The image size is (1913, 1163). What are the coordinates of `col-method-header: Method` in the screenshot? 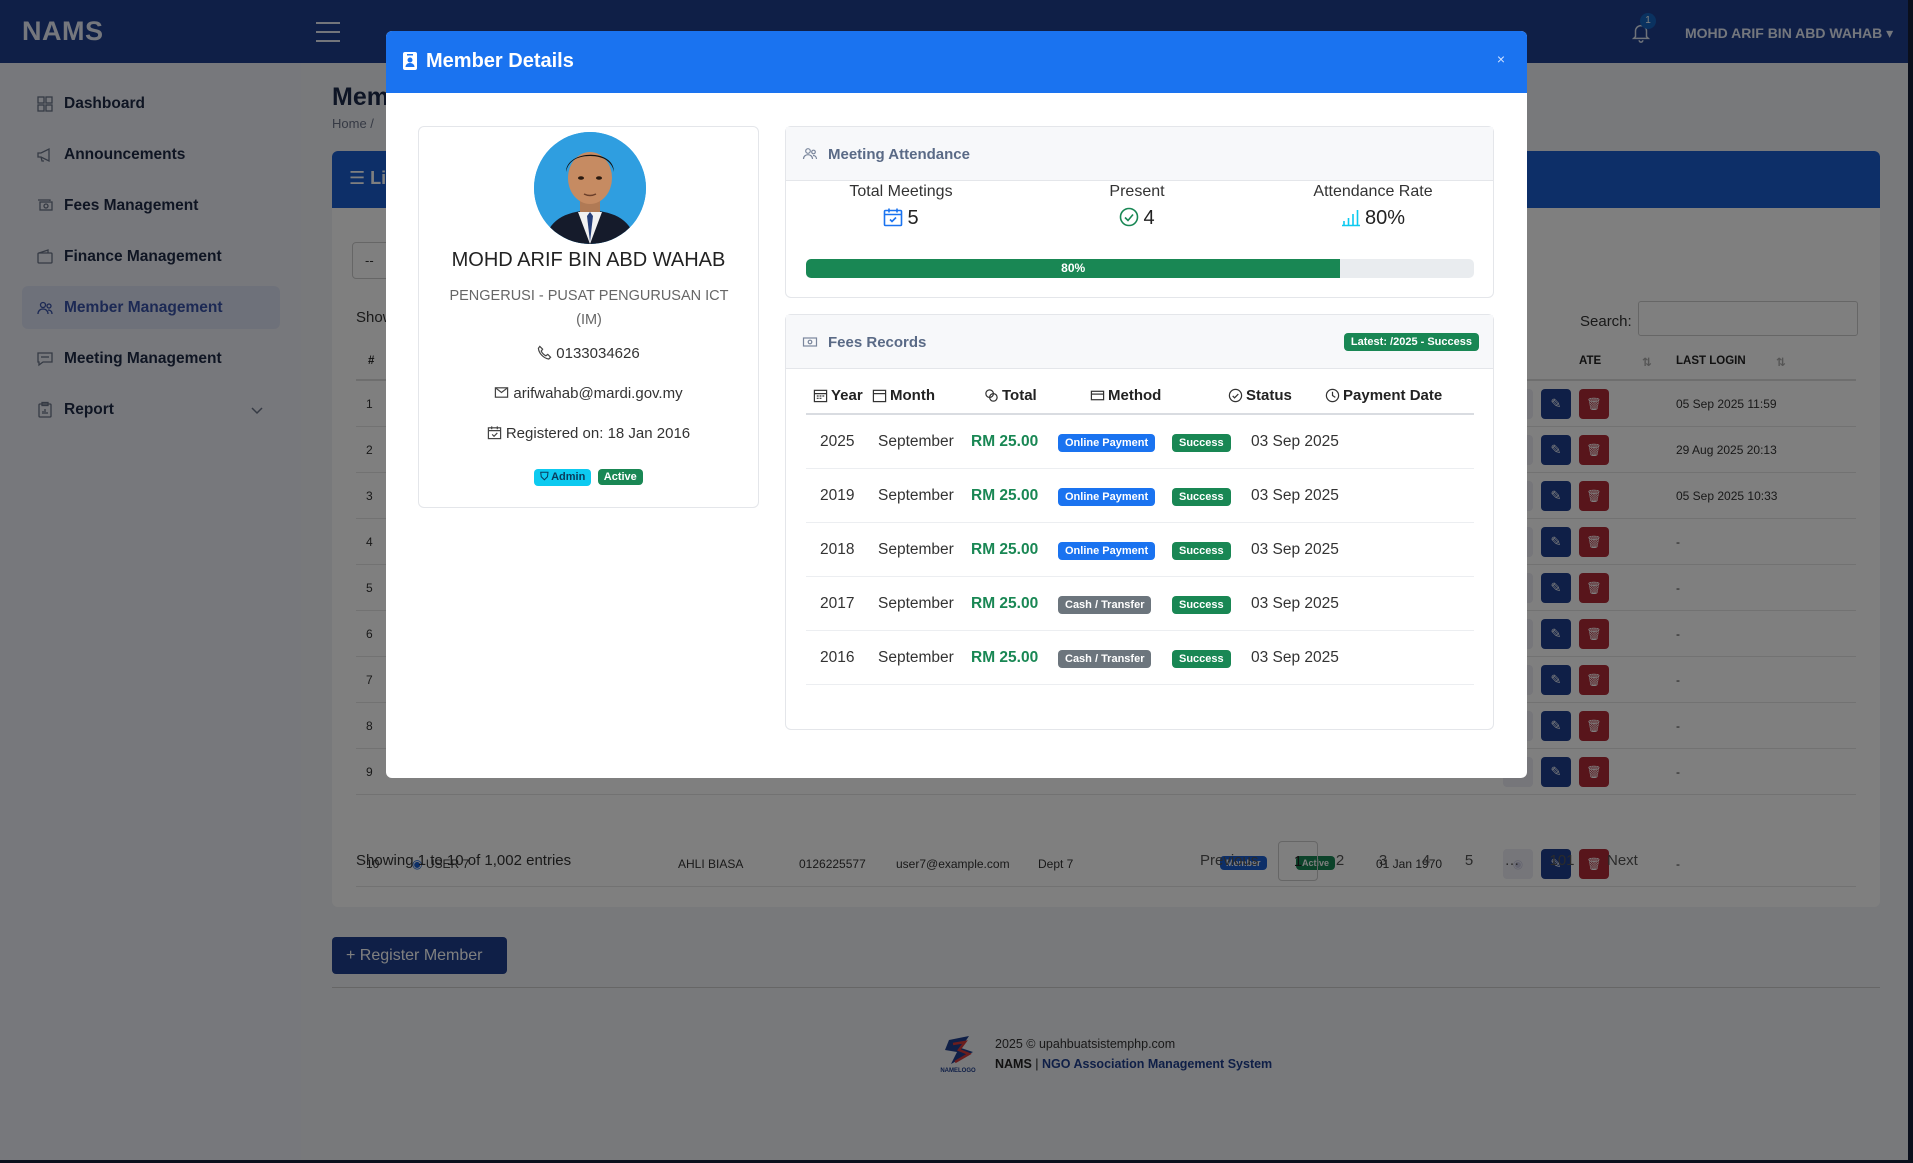 It's located at (1125, 395).